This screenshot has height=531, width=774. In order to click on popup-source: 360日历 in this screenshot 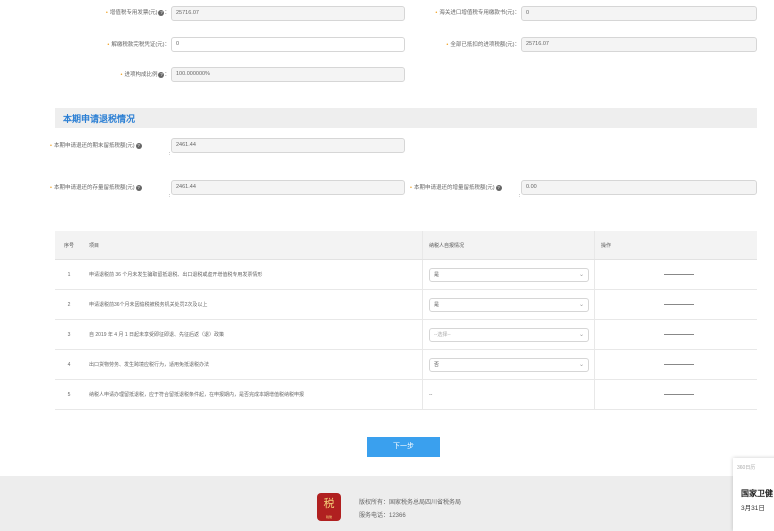, I will do `click(746, 468)`.